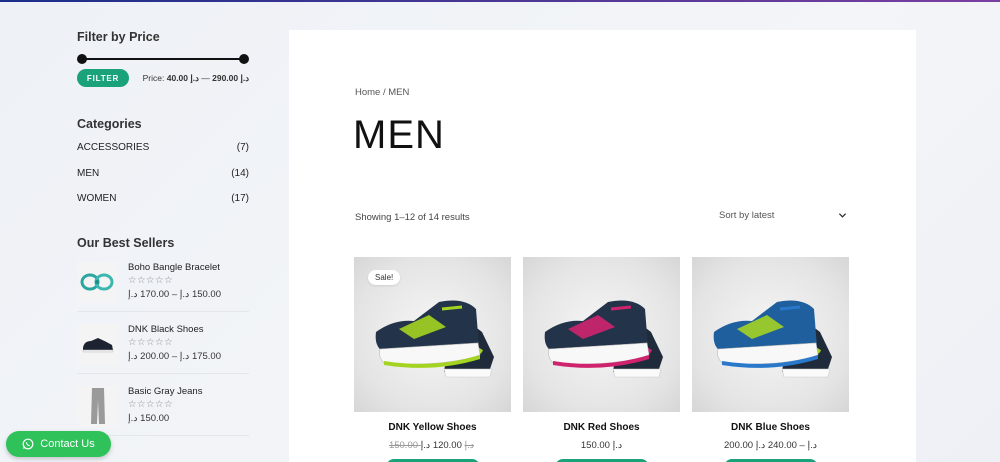  Describe the element at coordinates (230, 77) in the screenshot. I see `price-max: د.إ 290.00` at that location.